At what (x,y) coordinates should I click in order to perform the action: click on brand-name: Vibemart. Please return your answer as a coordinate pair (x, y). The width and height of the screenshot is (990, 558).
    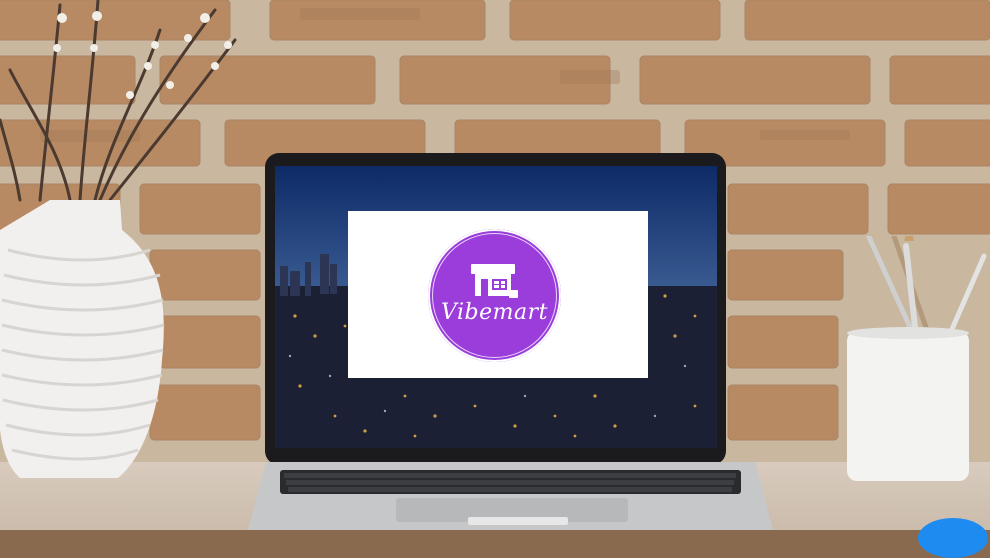
    Looking at the image, I should click on (494, 312).